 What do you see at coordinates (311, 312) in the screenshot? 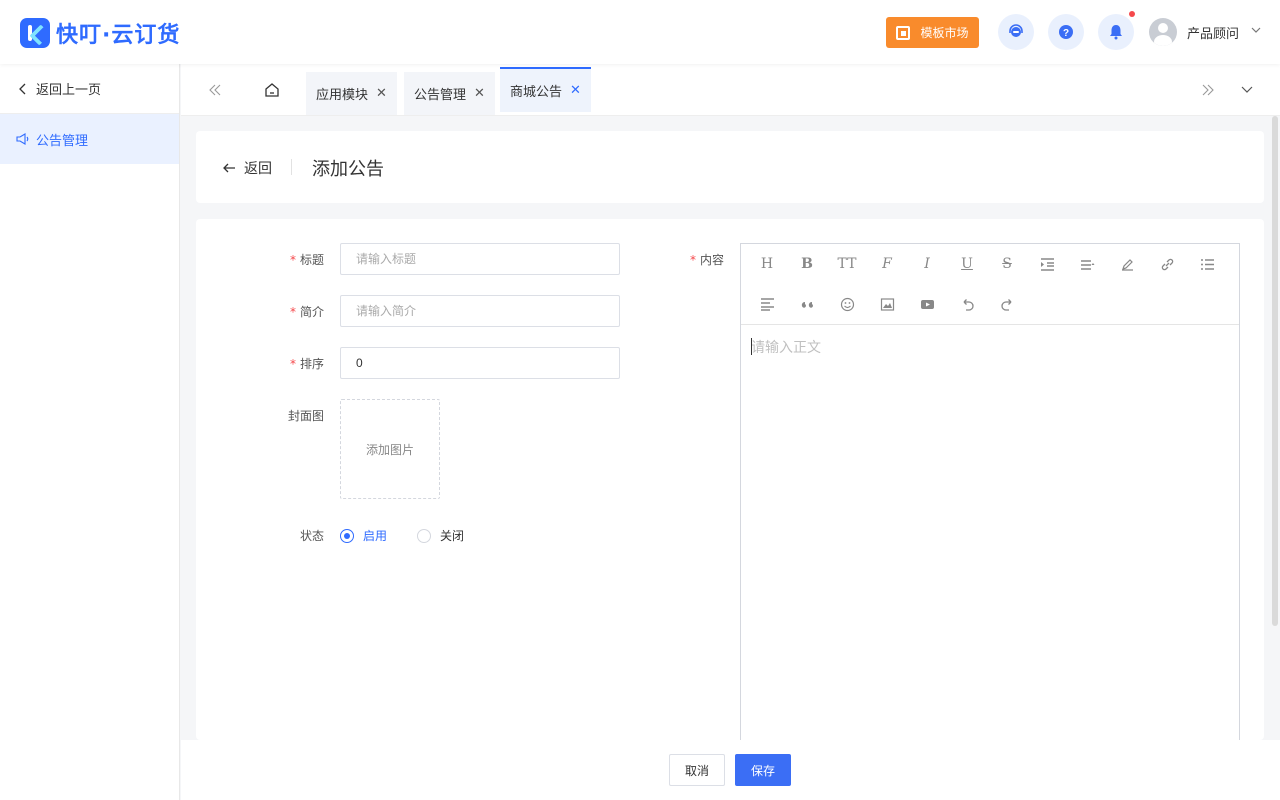
I see `intro-label-text: 简介` at bounding box center [311, 312].